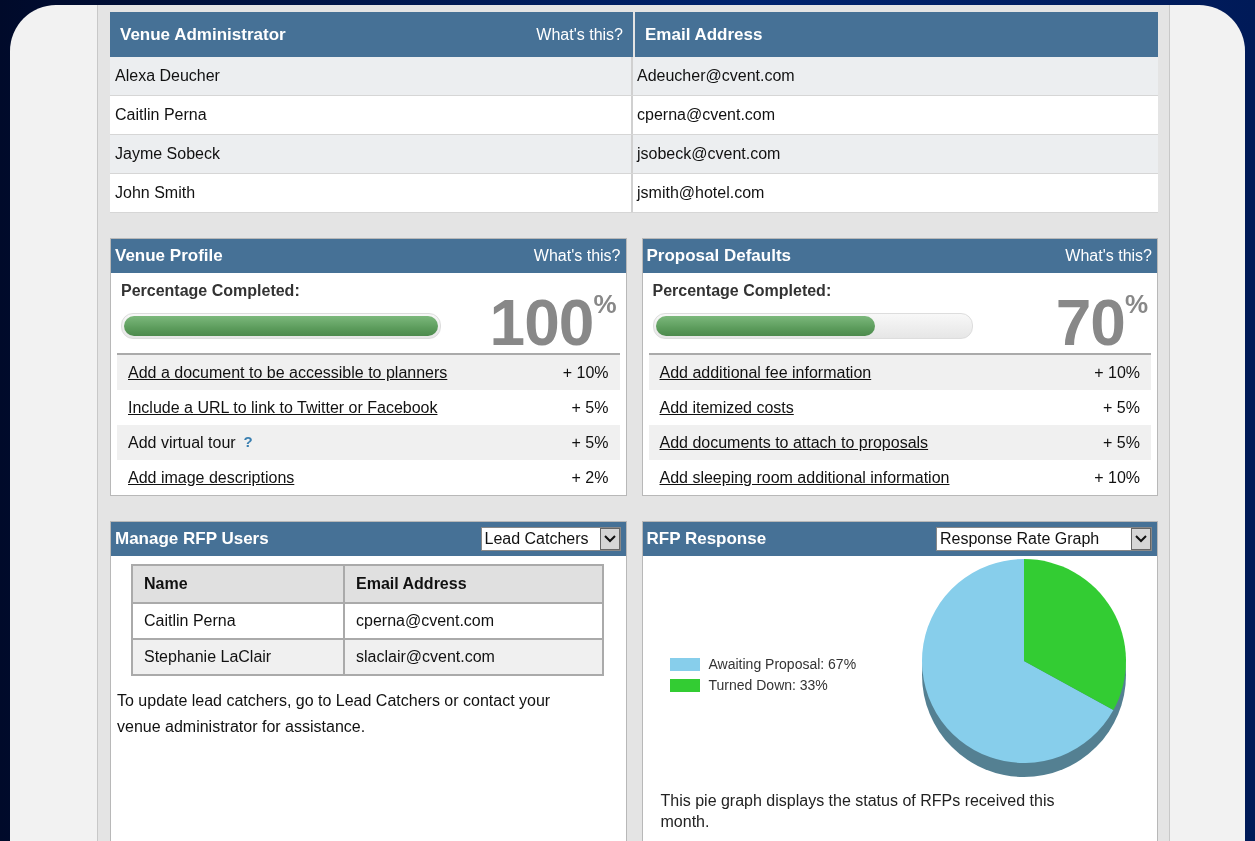 The width and height of the screenshot is (1255, 841). What do you see at coordinates (708, 154) in the screenshot?
I see `table-cell-text: jsobeck@cvent.com` at bounding box center [708, 154].